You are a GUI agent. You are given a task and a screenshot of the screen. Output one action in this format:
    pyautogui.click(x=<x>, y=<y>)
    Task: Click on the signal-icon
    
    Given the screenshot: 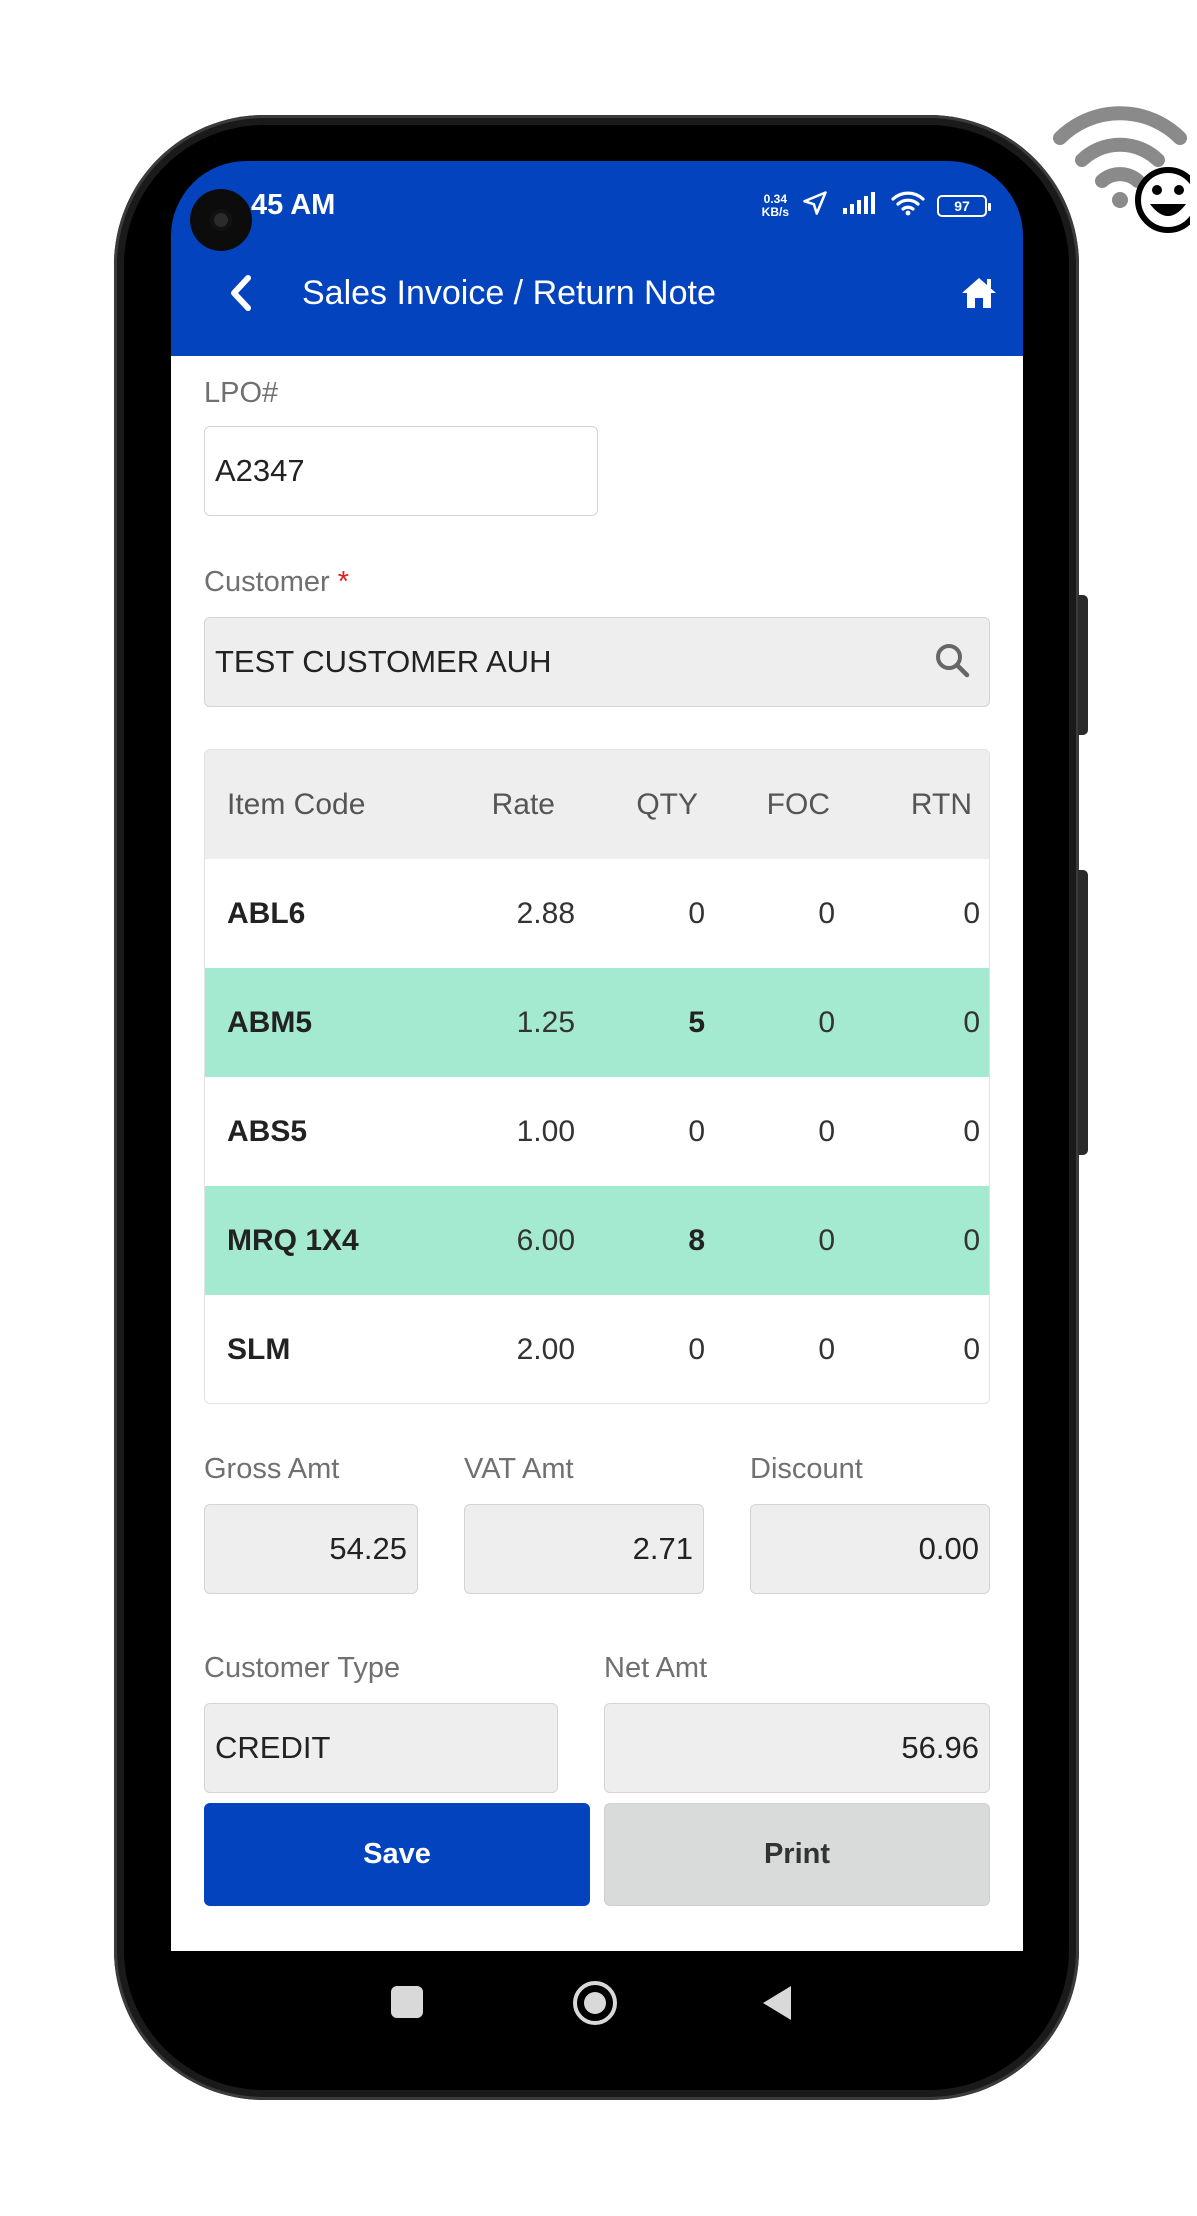 What is the action you would take?
    pyautogui.click(x=860, y=205)
    